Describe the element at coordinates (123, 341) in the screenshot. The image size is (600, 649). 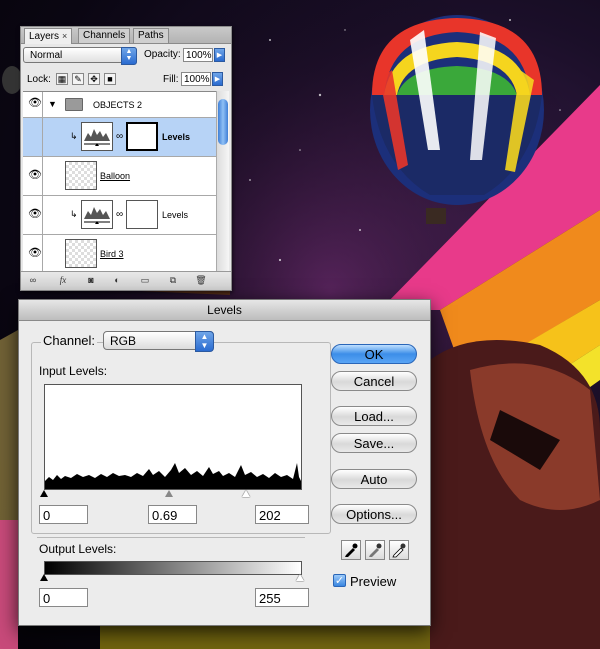
I see `channel-value: RGB` at that location.